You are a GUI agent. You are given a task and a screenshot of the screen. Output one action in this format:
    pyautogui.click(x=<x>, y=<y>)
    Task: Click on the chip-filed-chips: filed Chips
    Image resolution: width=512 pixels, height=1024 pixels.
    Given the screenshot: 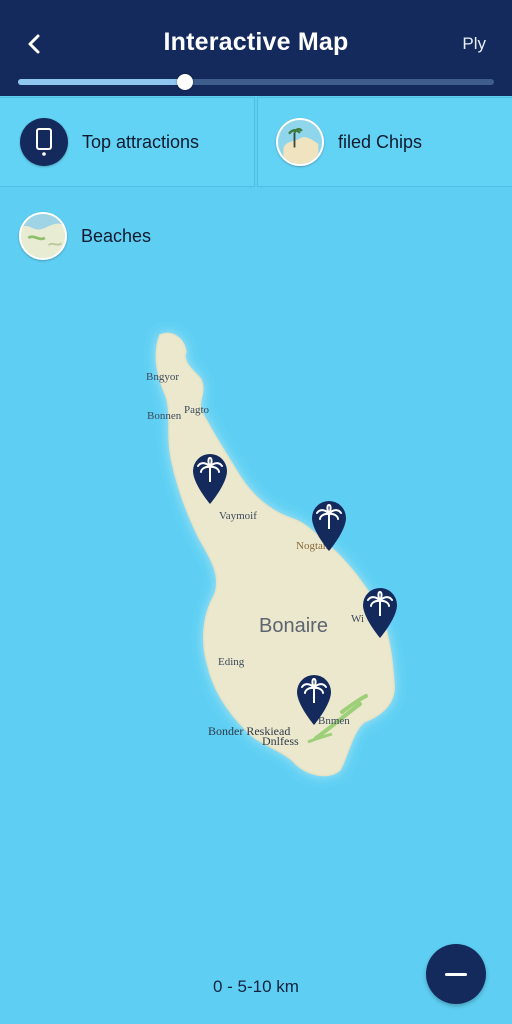 What is the action you would take?
    pyautogui.click(x=384, y=142)
    